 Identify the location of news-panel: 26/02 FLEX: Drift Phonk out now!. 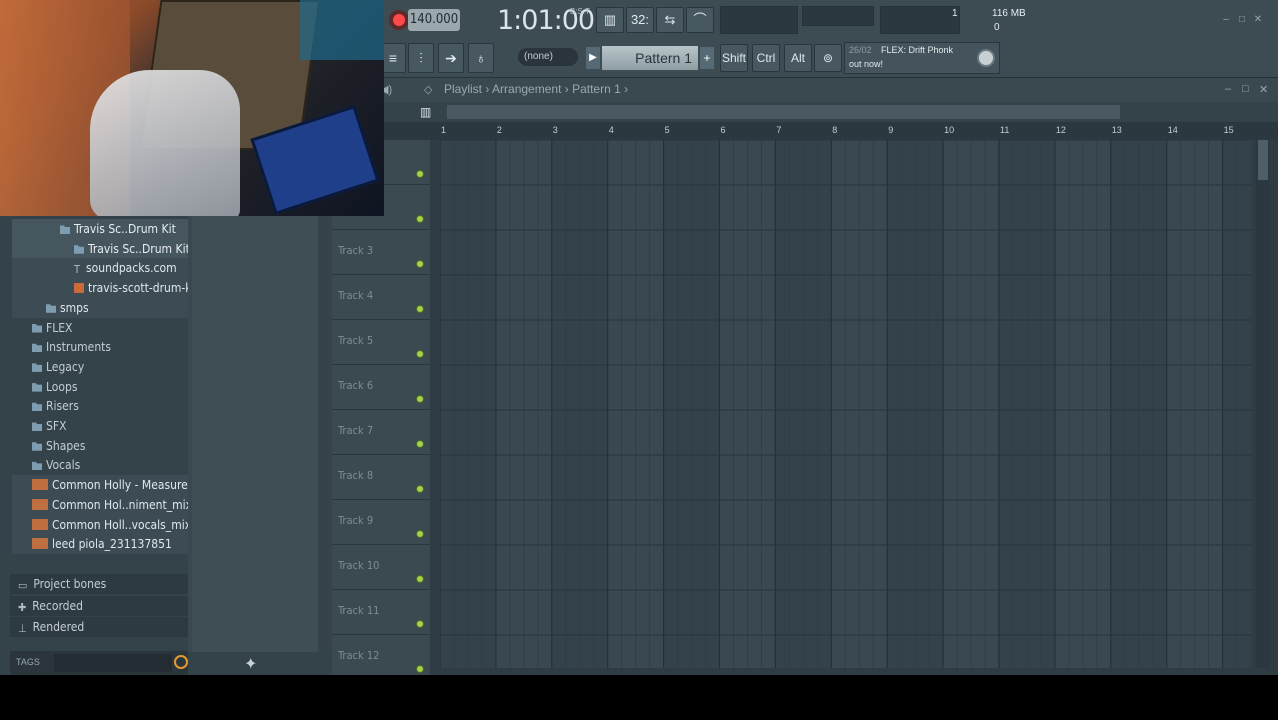
(922, 58).